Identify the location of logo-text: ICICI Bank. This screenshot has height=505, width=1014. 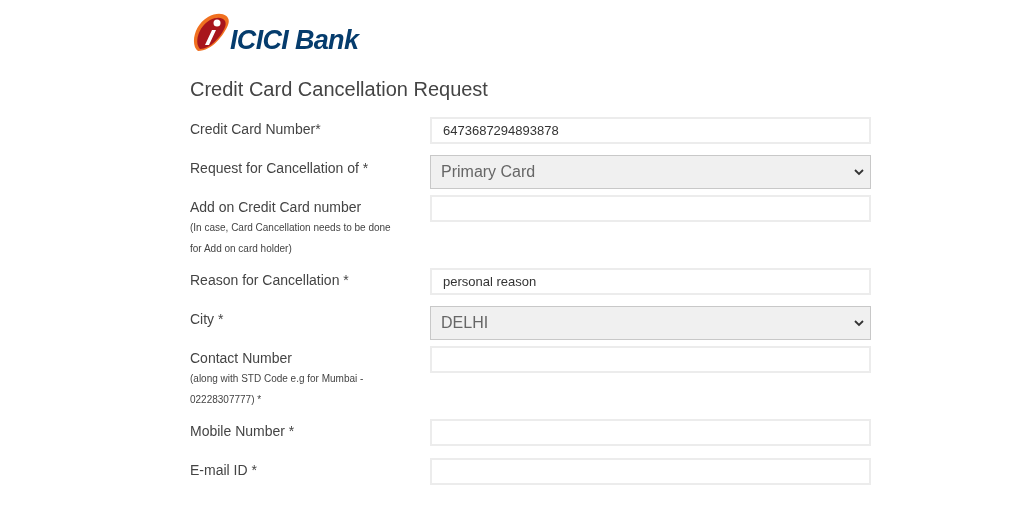
(294, 40).